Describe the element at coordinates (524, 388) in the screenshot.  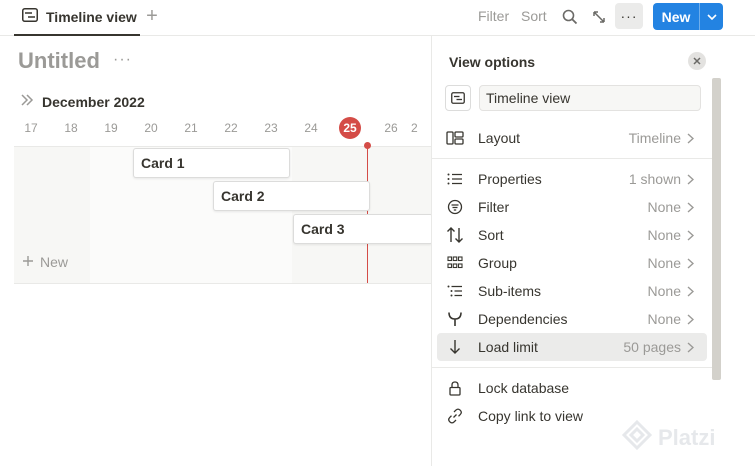
I see `option-label: Lock database` at that location.